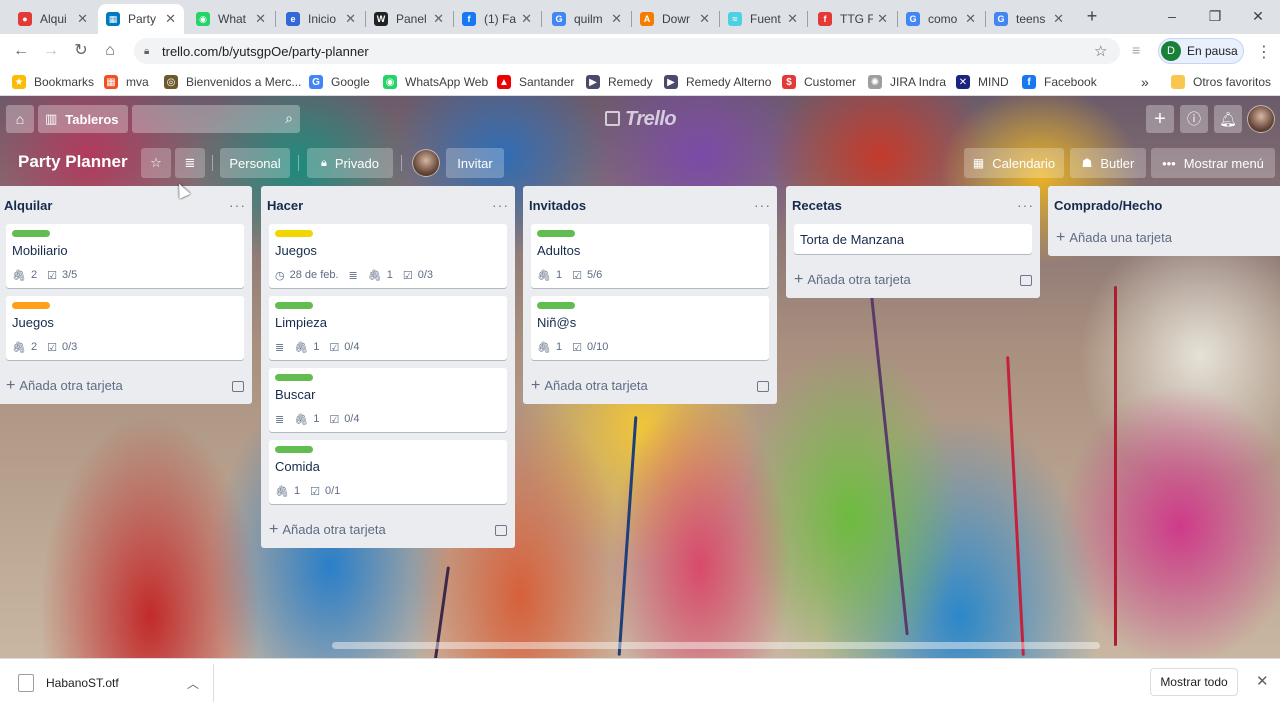  What do you see at coordinates (1172, 16) in the screenshot?
I see `minimize-button: –` at bounding box center [1172, 16].